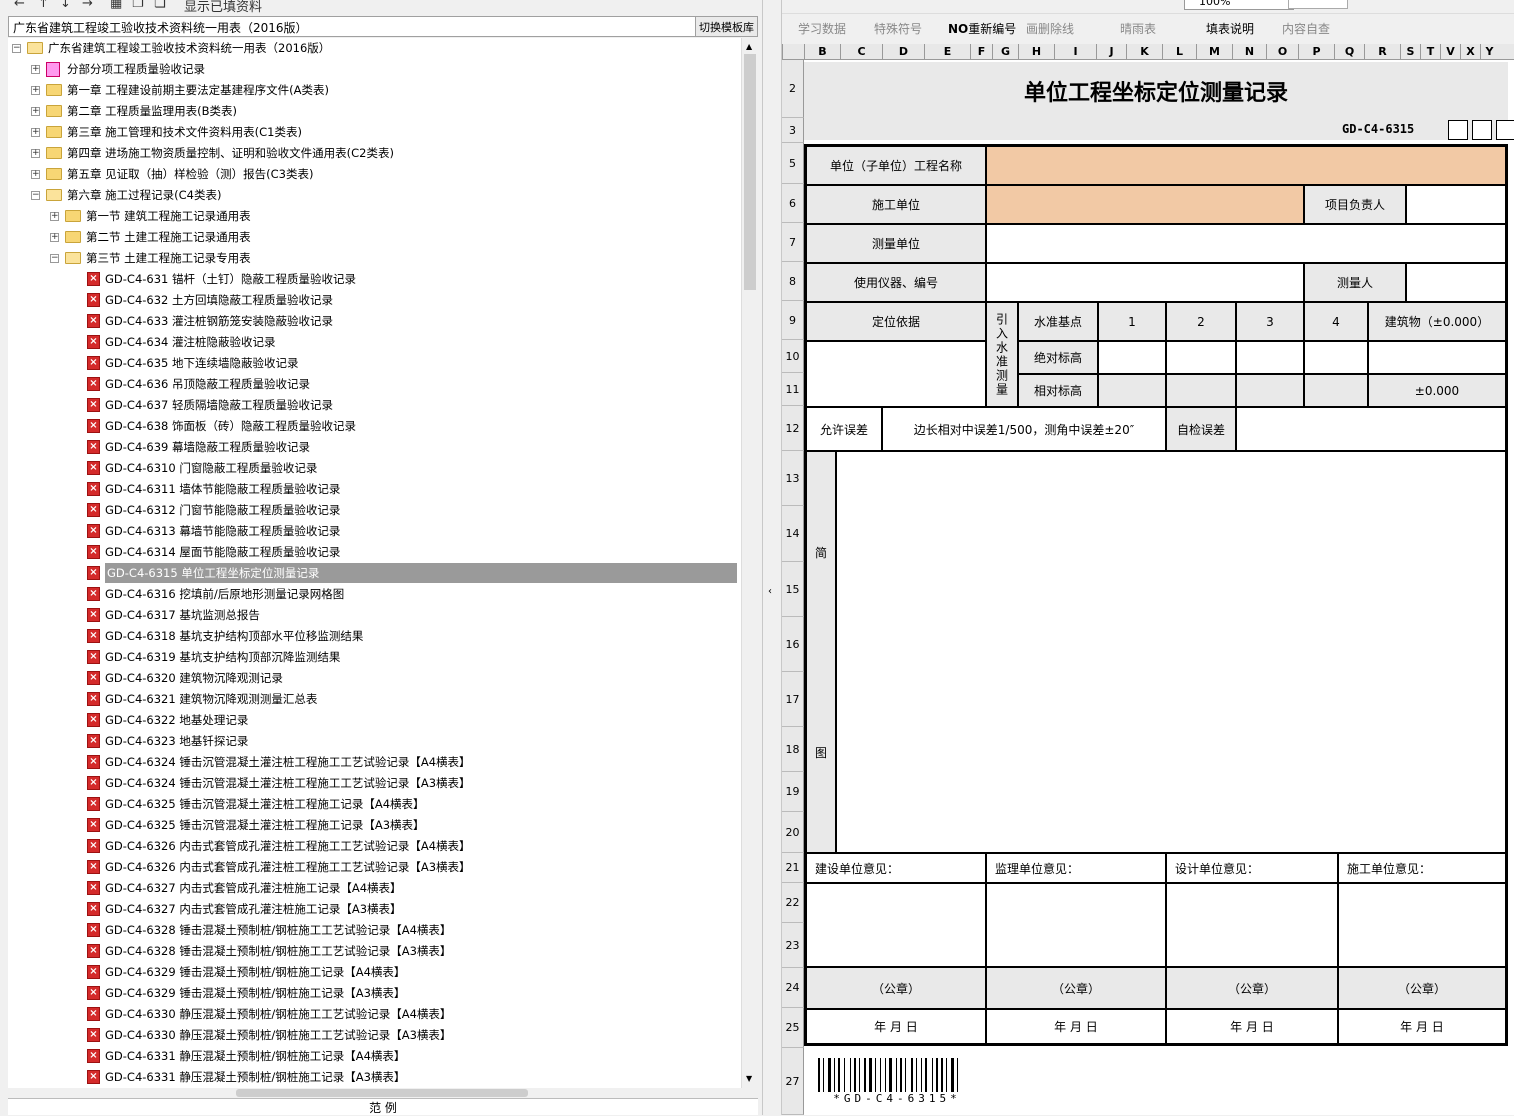 The height and width of the screenshot is (1116, 1514). I want to click on strikethrough-button: 画删除线, so click(1050, 28).